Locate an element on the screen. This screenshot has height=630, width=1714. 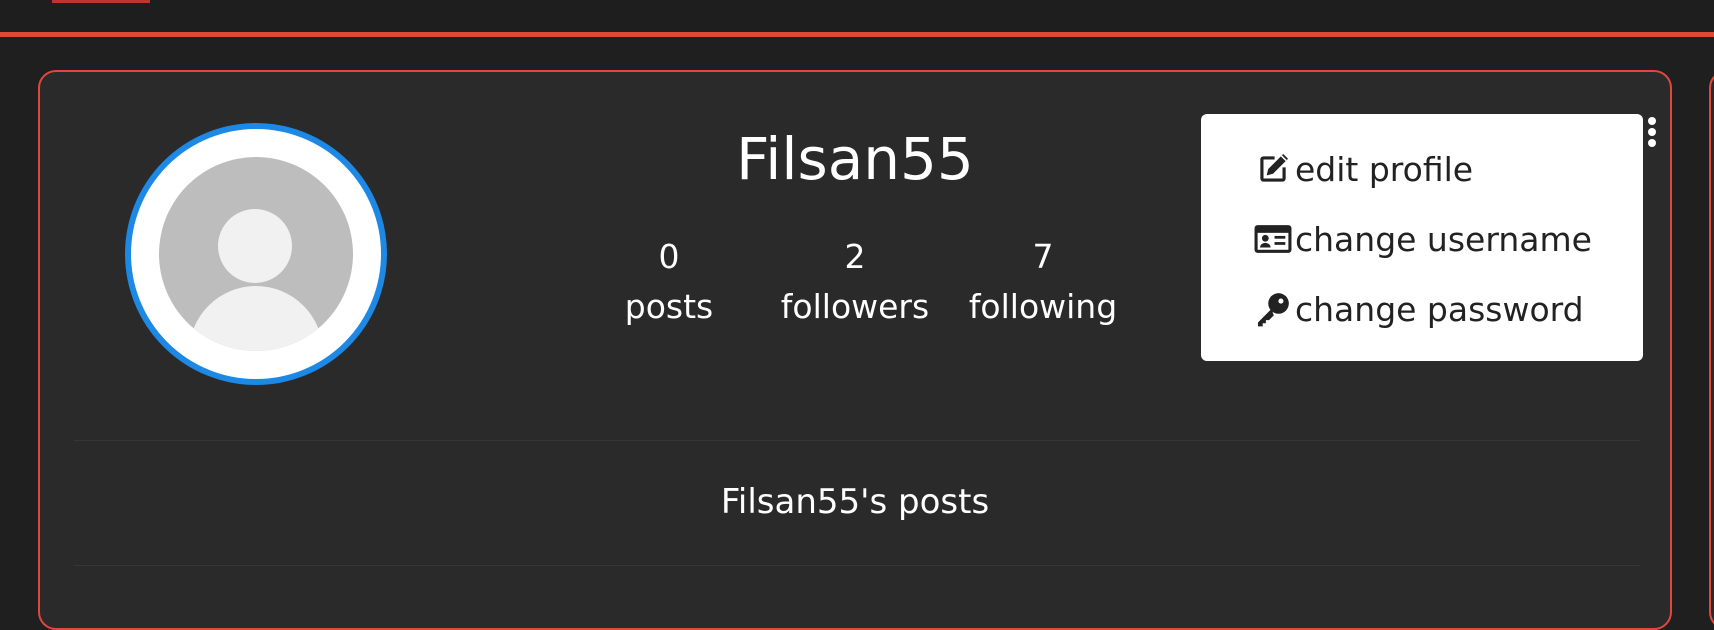
stat-label: following is located at coordinates (1043, 306).